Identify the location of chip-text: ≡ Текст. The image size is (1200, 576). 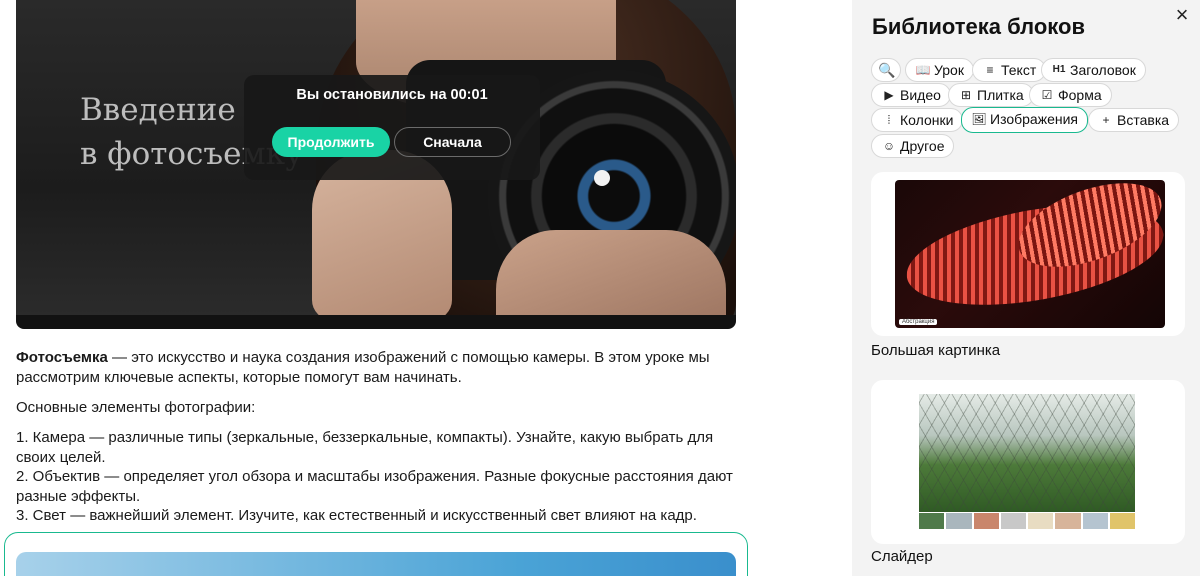
(1009, 70).